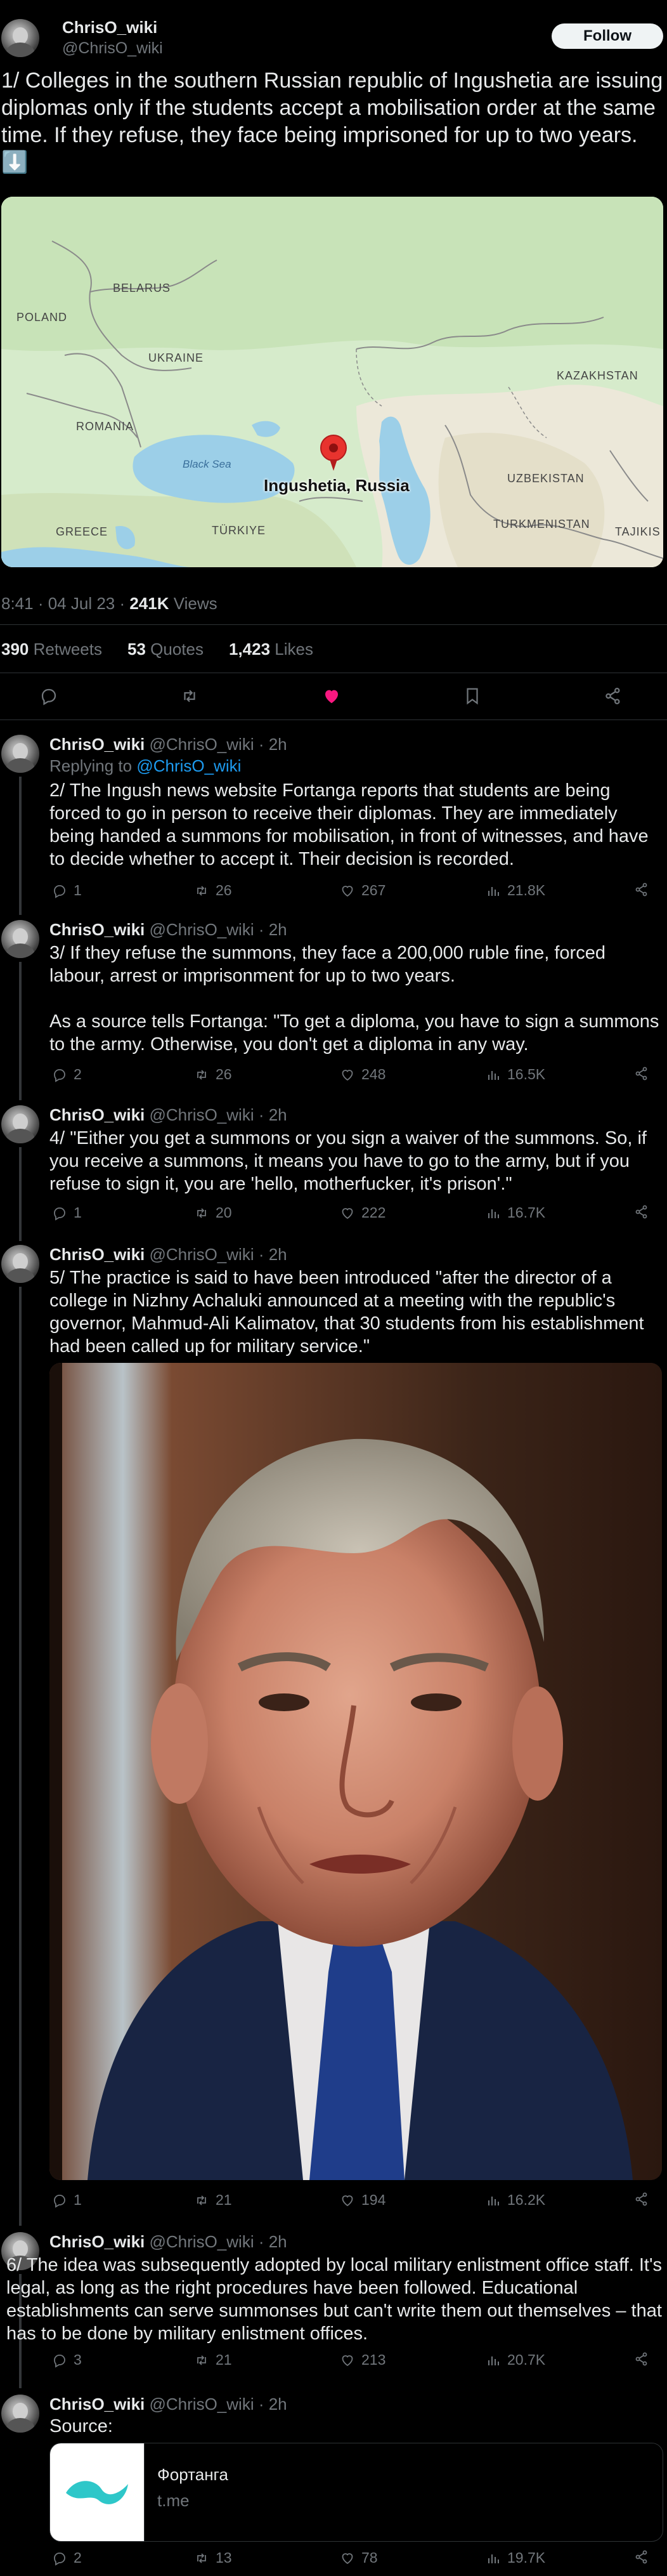 The height and width of the screenshot is (2576, 667). I want to click on views-count: 241K, so click(149, 603).